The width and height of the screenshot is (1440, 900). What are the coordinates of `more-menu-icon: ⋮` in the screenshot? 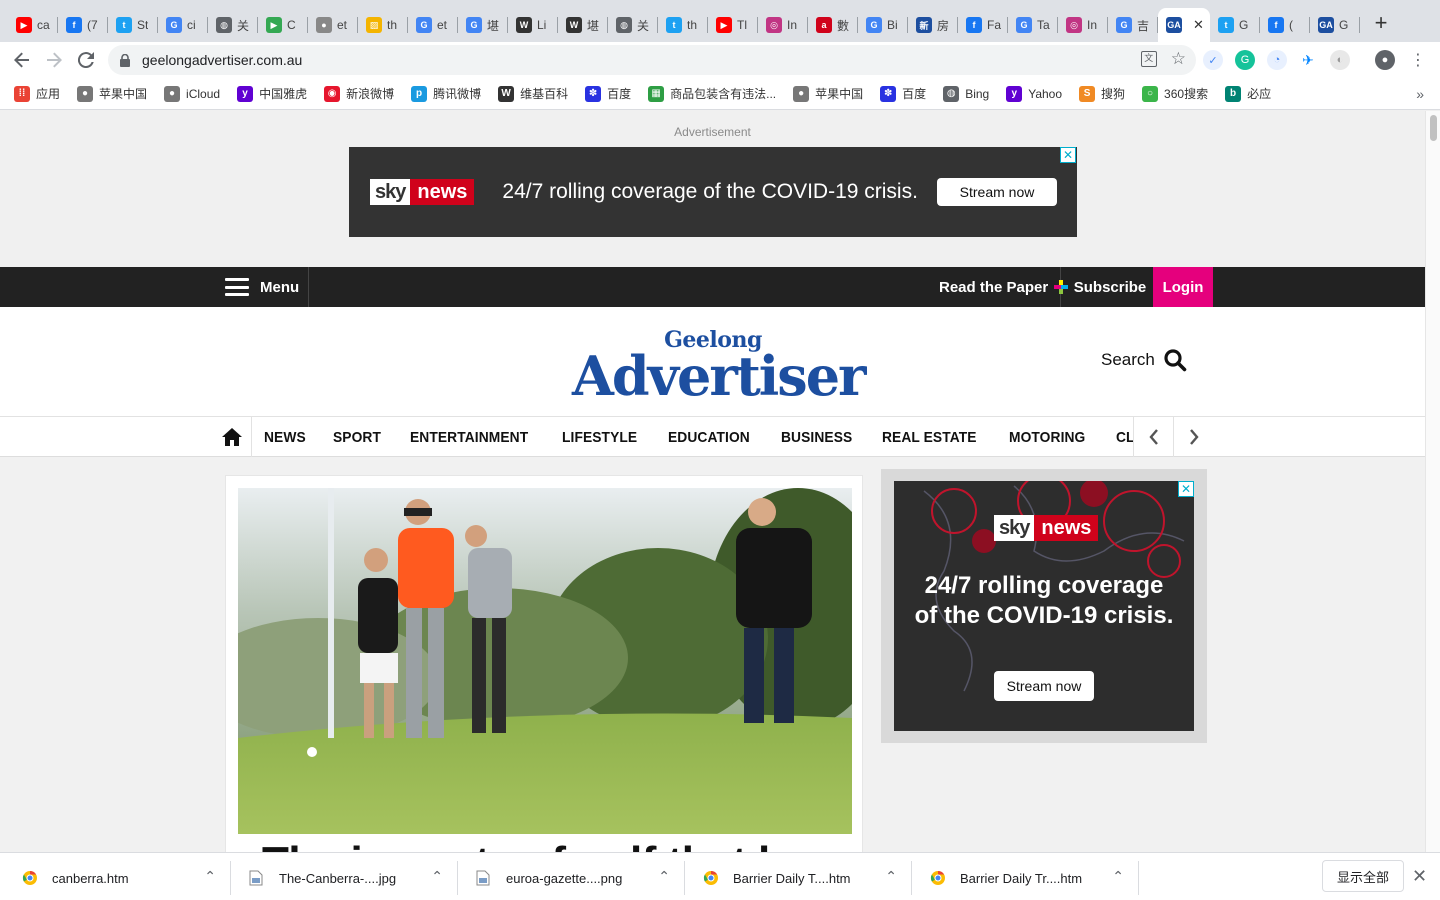 It's located at (1418, 60).